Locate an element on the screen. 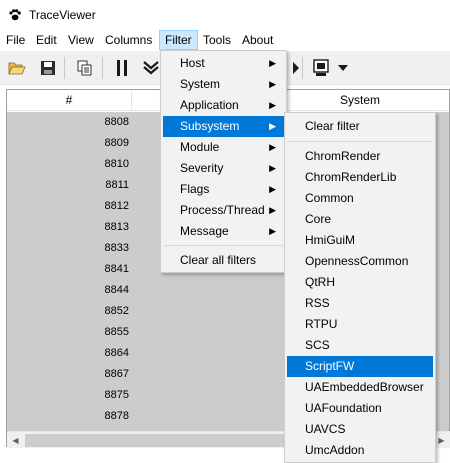  column-header-system: System is located at coordinates (360, 100).